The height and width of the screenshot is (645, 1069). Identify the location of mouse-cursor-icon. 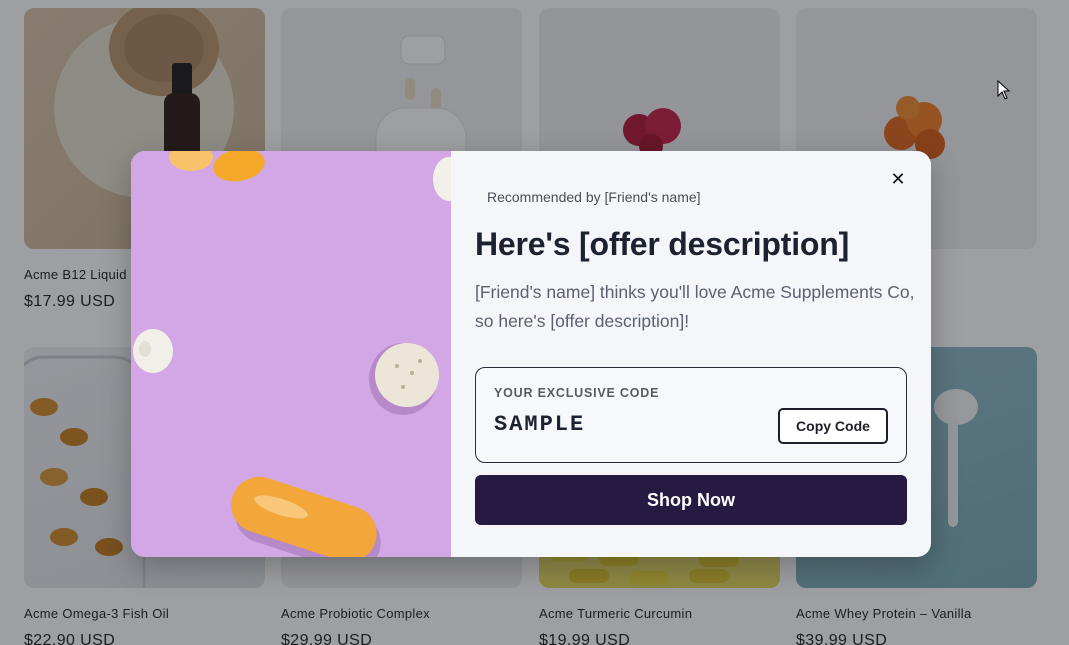
(1004, 90).